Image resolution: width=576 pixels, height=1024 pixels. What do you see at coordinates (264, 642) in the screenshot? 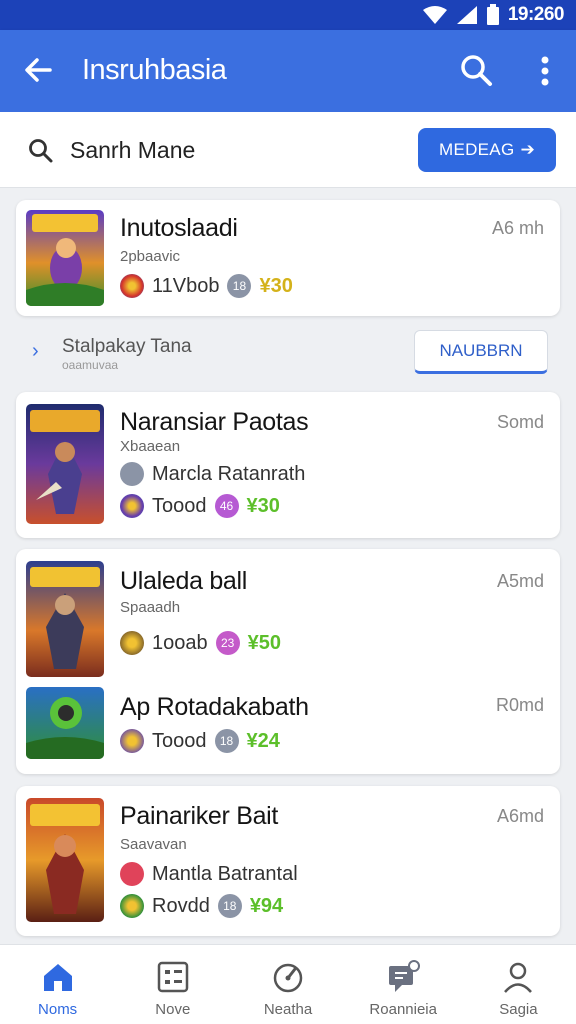
I see `price-label: ¥50` at bounding box center [264, 642].